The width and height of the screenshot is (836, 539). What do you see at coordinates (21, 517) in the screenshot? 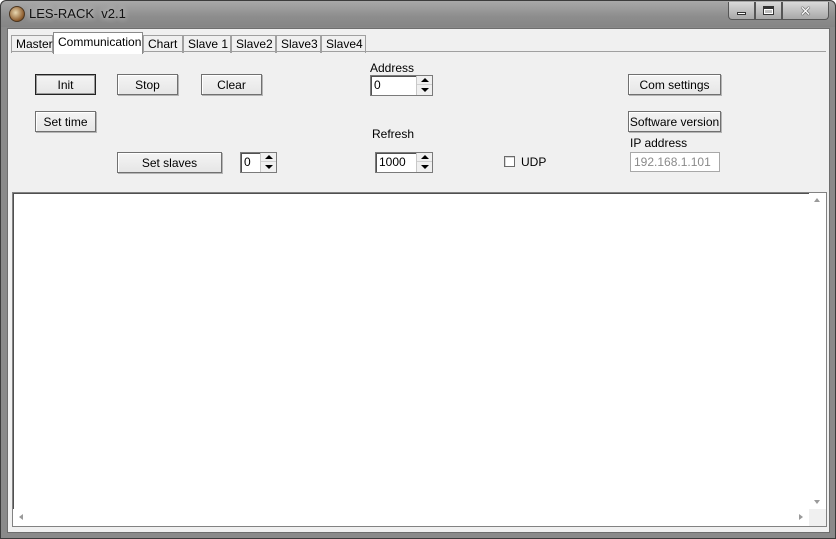
I see `scroll-left-icon` at bounding box center [21, 517].